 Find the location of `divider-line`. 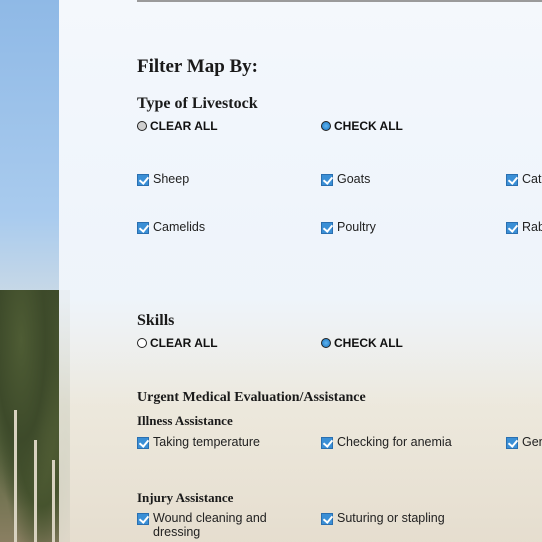

divider-line is located at coordinates (339, 1).